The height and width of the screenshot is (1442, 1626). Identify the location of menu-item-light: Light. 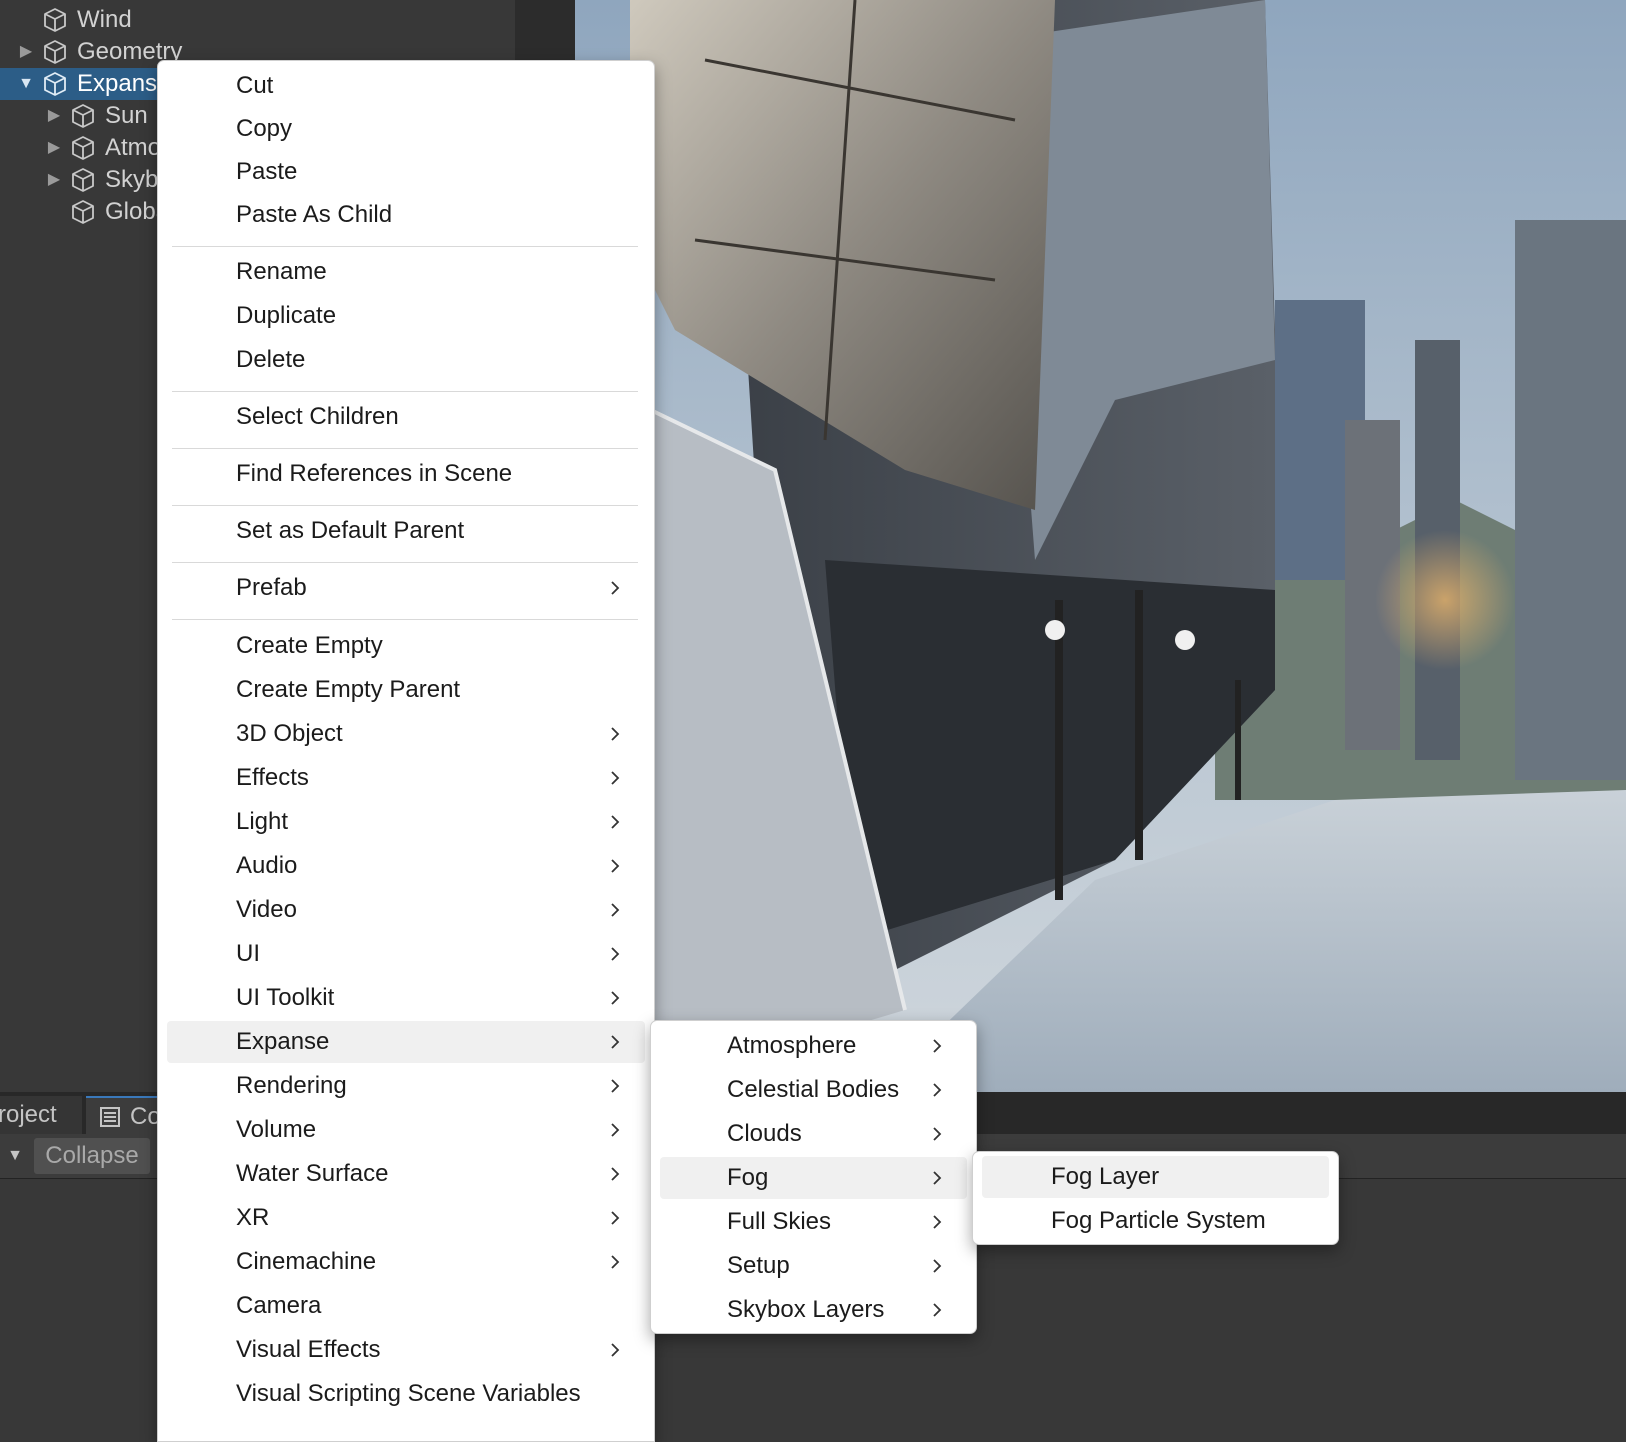
(406, 822).